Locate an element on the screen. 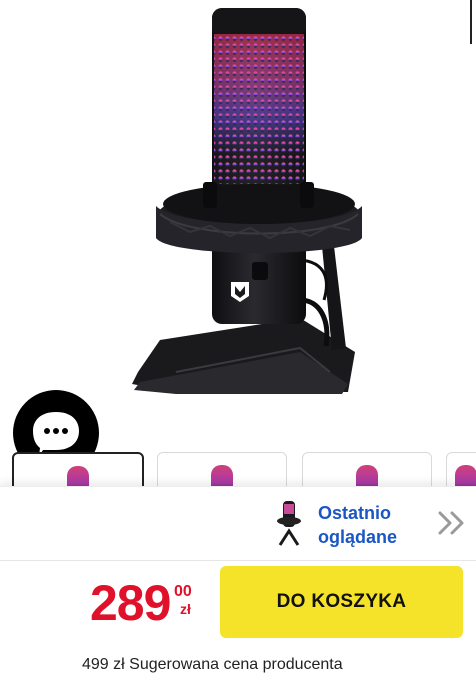 This screenshot has height=699, width=476. thumbnail-strip is located at coordinates (238, 469).